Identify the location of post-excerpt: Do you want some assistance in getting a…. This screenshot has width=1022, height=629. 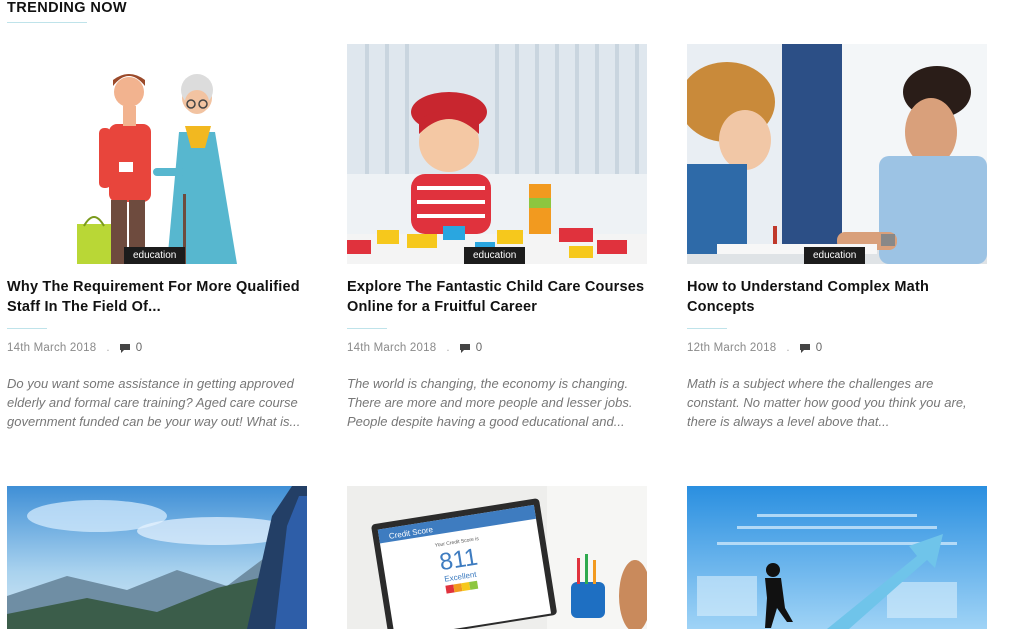
(154, 402).